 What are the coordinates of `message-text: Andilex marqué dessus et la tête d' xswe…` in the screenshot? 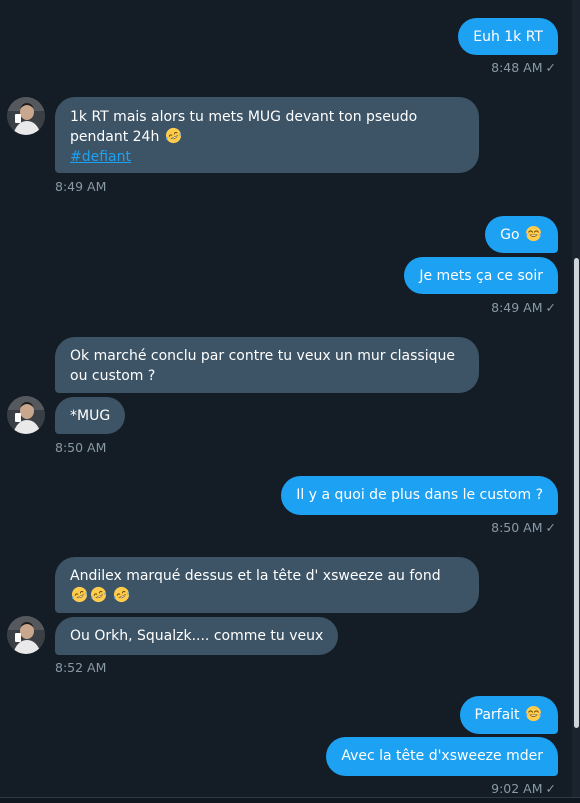 It's located at (255, 576).